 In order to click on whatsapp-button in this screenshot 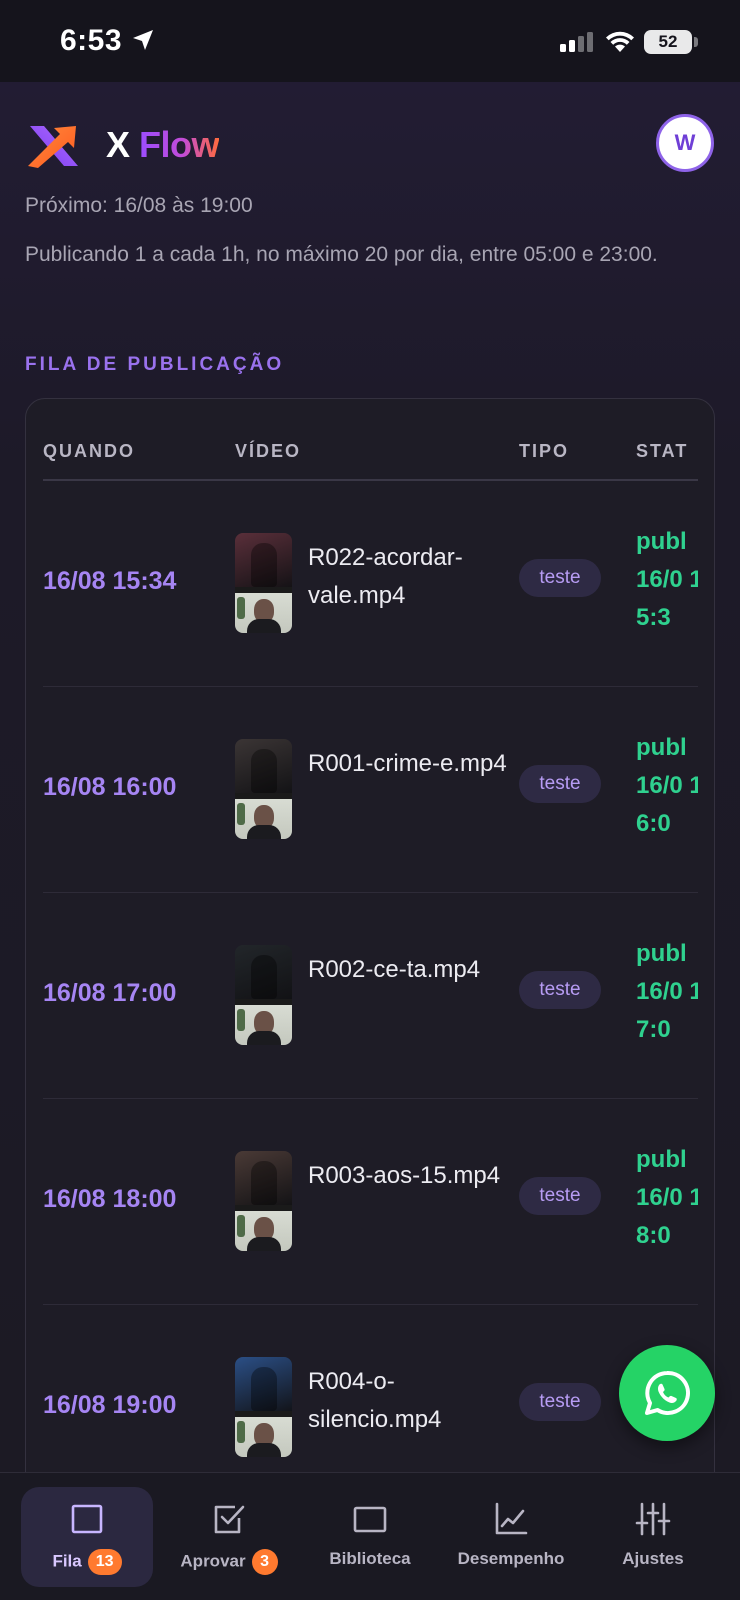, I will do `click(667, 1393)`.